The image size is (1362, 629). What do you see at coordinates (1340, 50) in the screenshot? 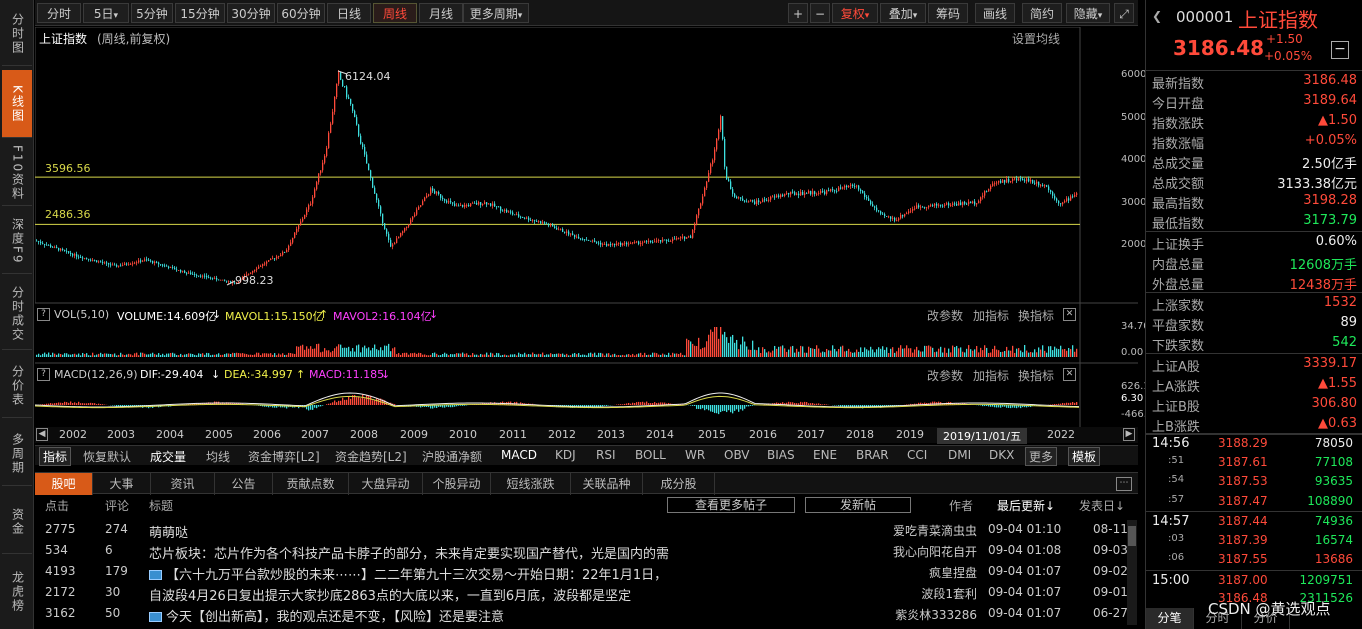
I see `collapse-icon: −` at bounding box center [1340, 50].